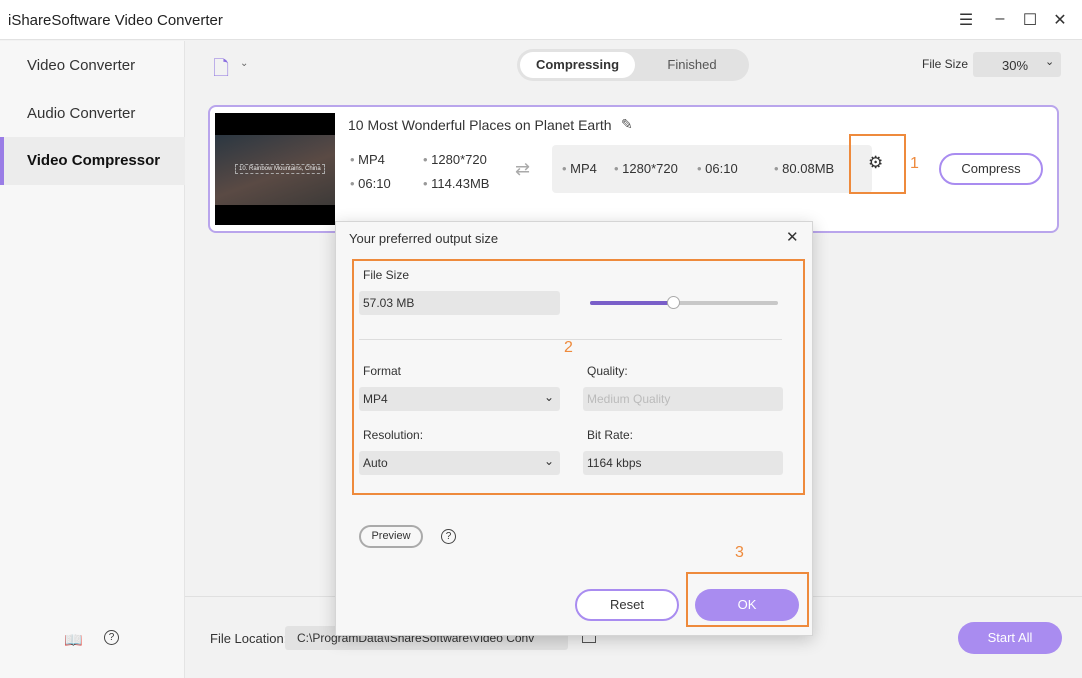 The width and height of the screenshot is (1082, 678). What do you see at coordinates (627, 124) in the screenshot?
I see `edit-icon: ✎` at bounding box center [627, 124].